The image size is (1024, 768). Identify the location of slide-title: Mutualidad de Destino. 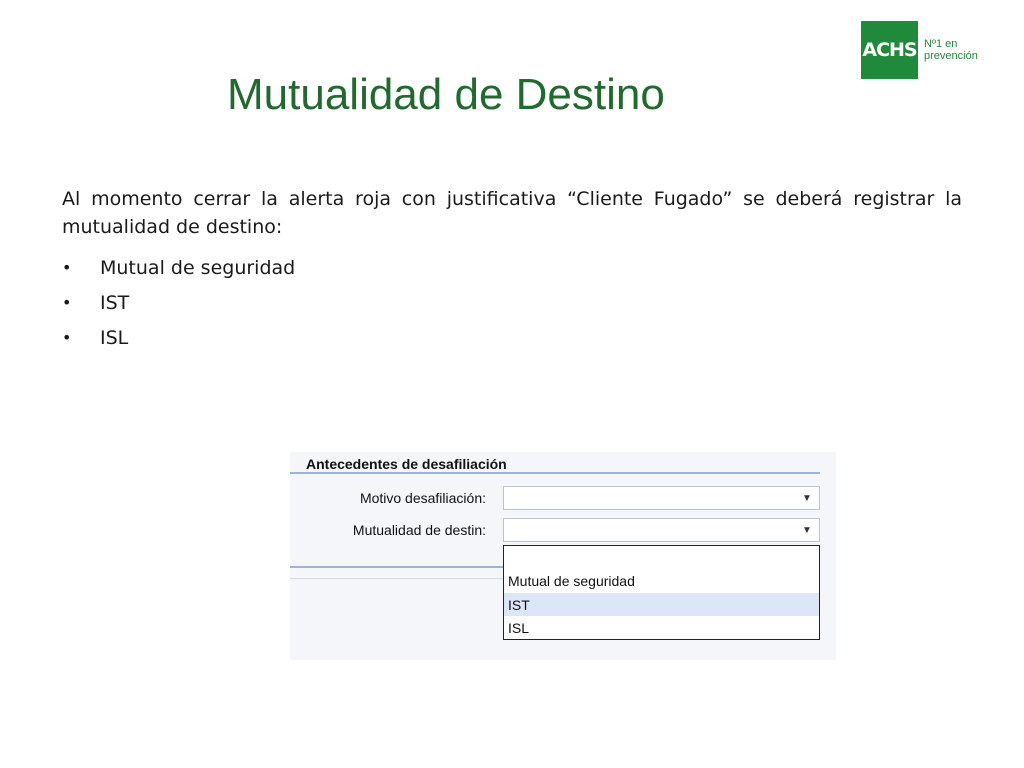
(446, 94).